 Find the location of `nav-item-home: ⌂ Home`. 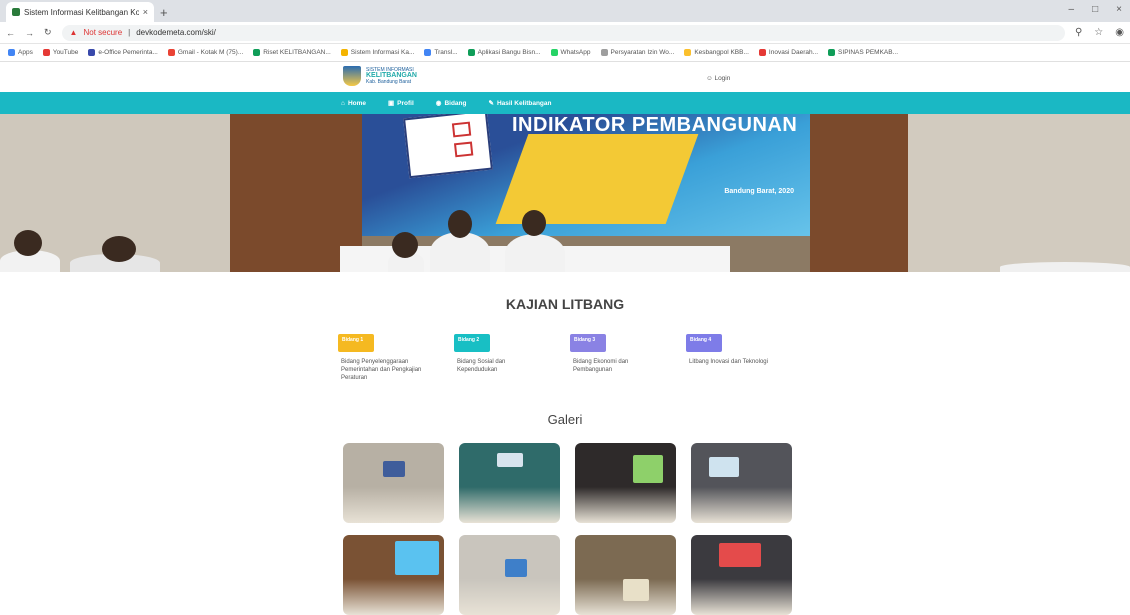

nav-item-home: ⌂ Home is located at coordinates (353, 103).